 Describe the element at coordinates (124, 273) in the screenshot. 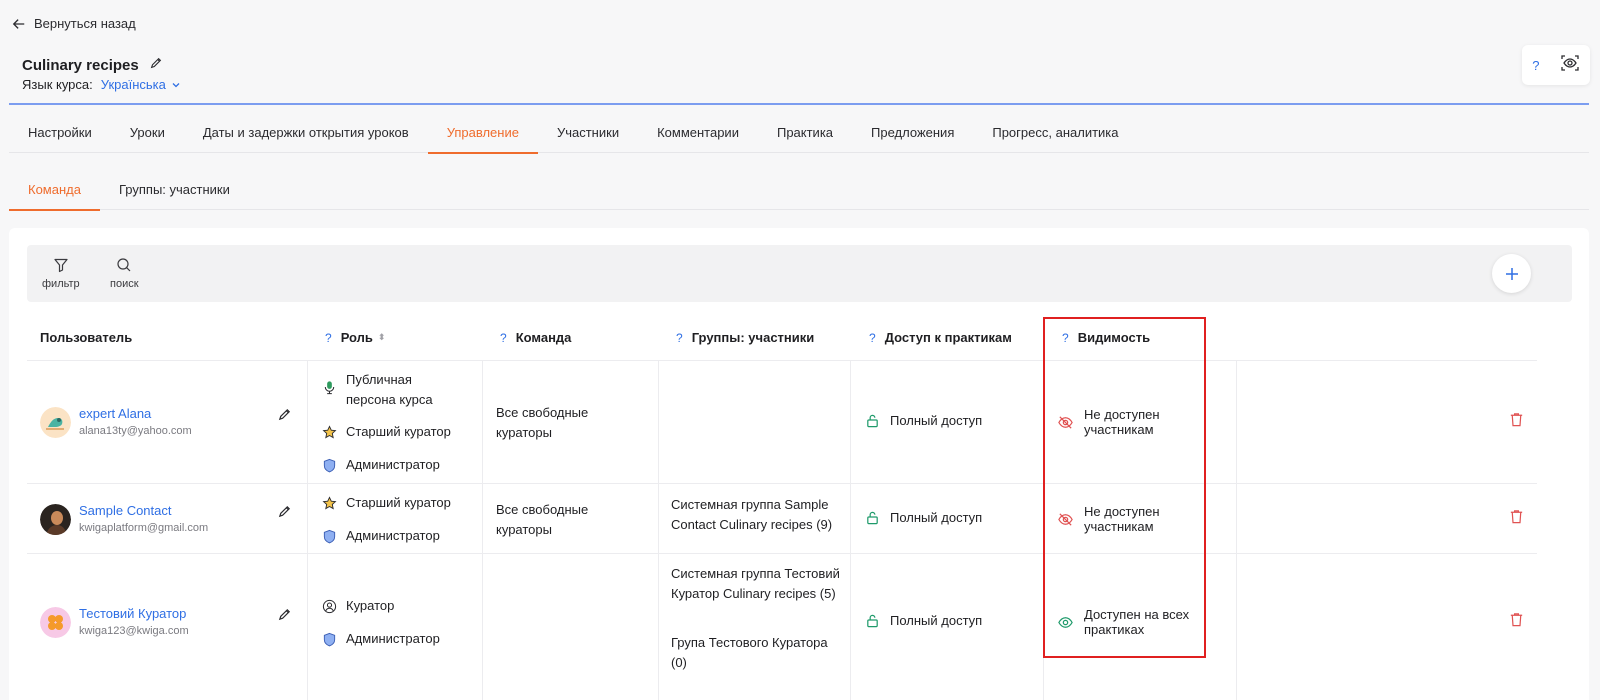

I see `search-button: поиск` at that location.